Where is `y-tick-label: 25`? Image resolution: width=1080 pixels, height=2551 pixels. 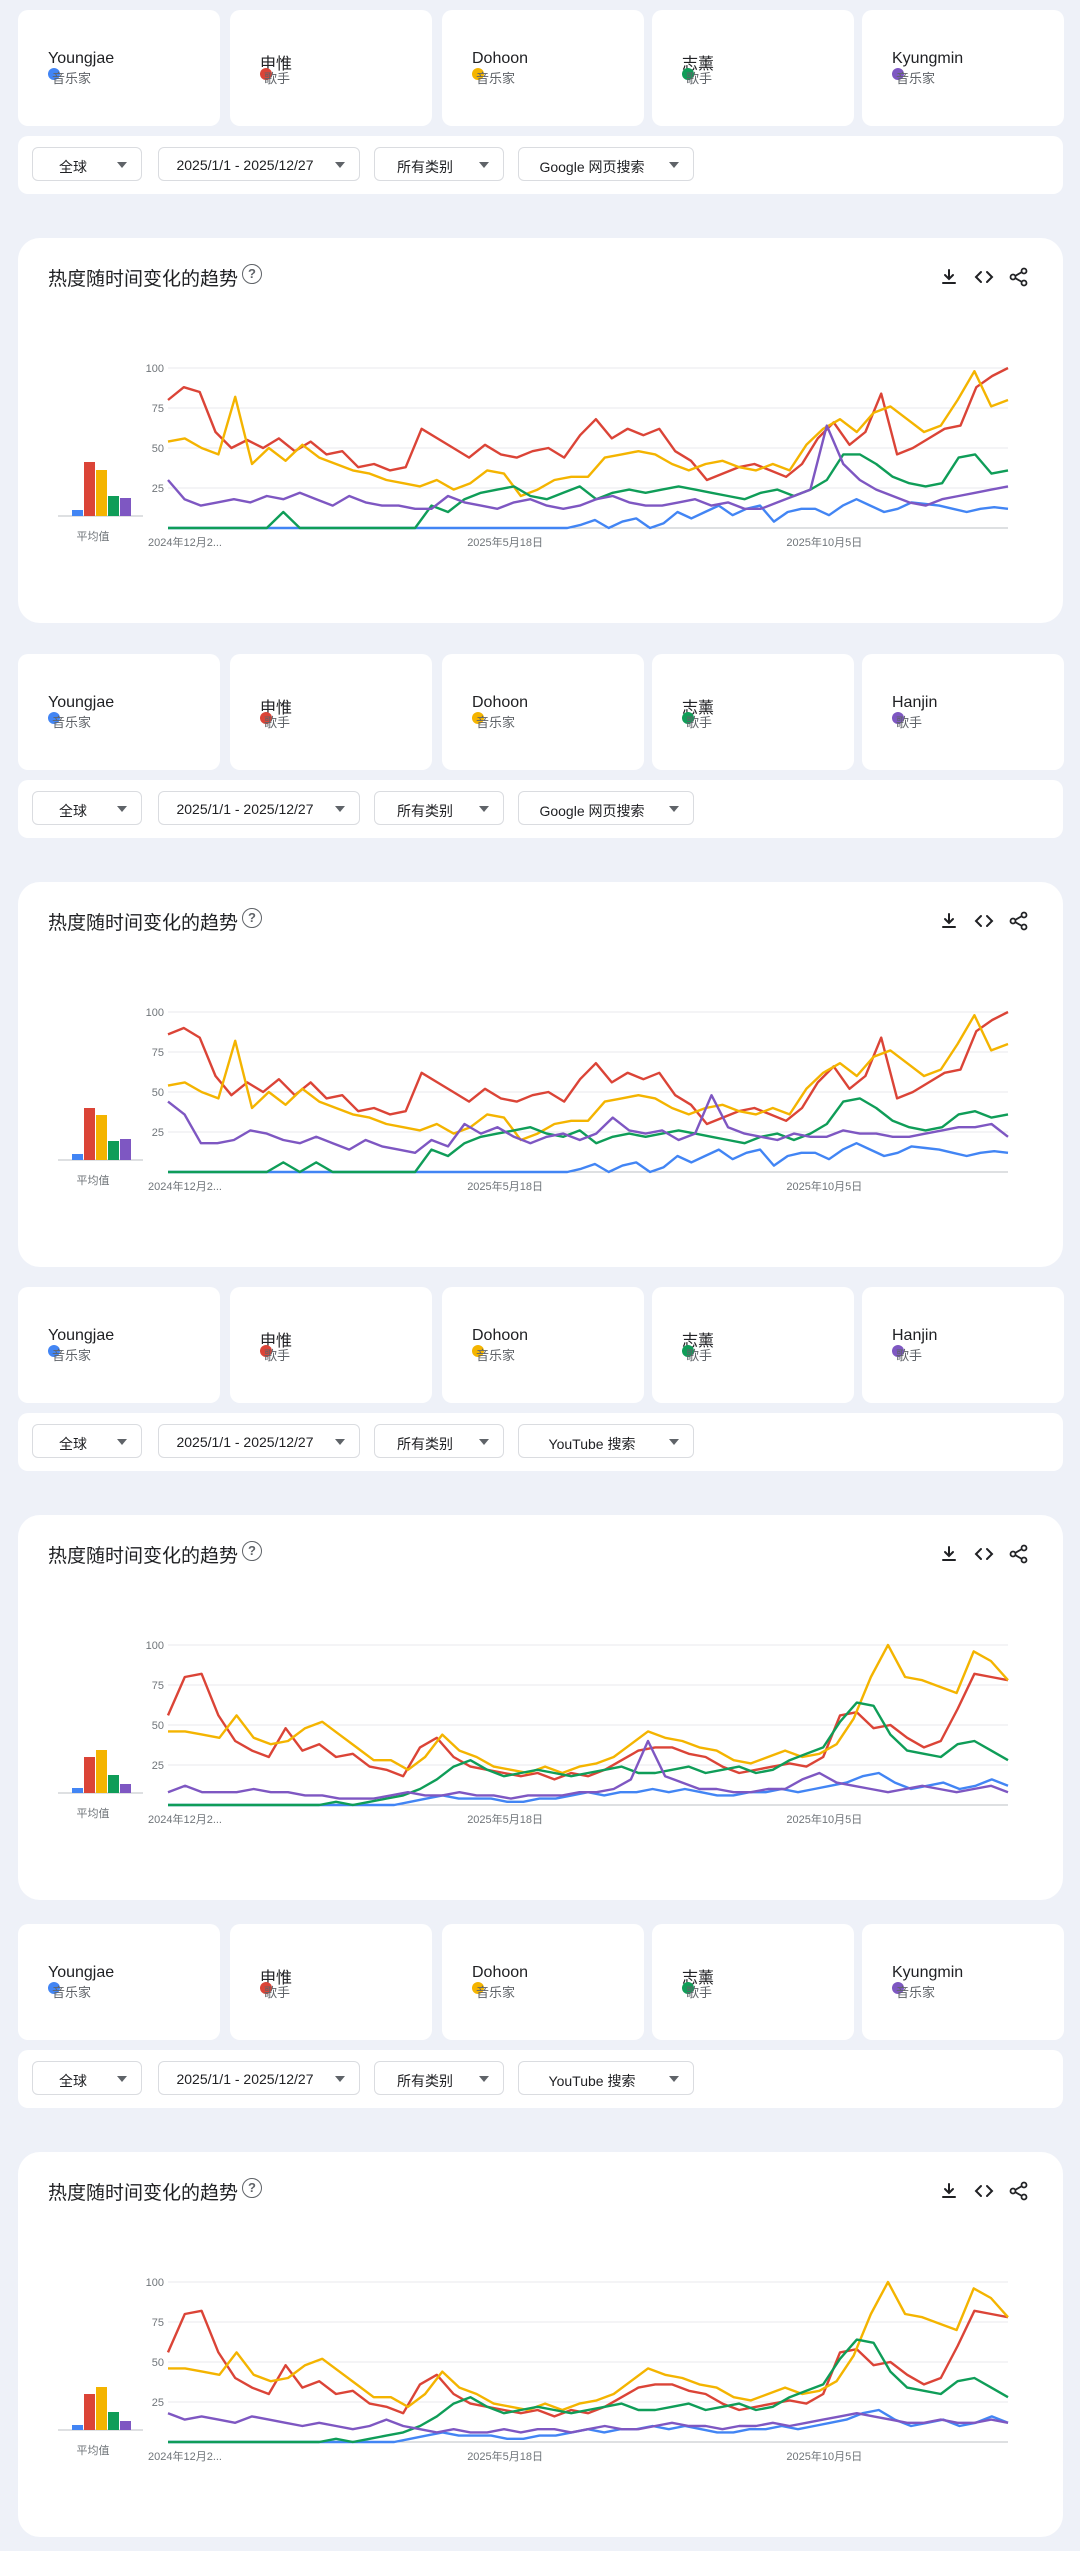 y-tick-label: 25 is located at coordinates (158, 489).